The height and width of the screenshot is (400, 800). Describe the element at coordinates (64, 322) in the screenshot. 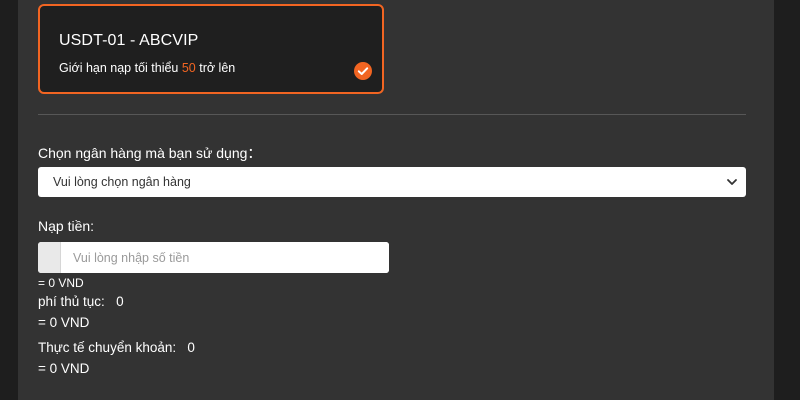

I see `fee-converted: = 0 VND` at that location.